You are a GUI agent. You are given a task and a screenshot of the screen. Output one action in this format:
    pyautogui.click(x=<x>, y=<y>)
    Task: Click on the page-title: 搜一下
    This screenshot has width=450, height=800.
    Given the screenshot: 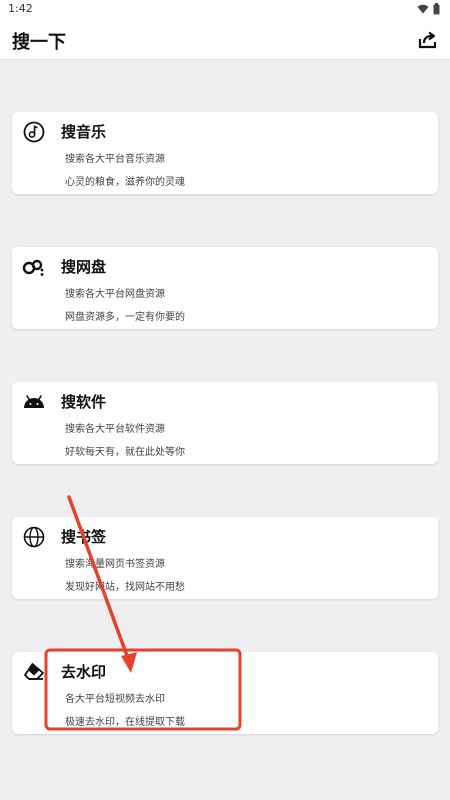 What is the action you would take?
    pyautogui.click(x=39, y=42)
    